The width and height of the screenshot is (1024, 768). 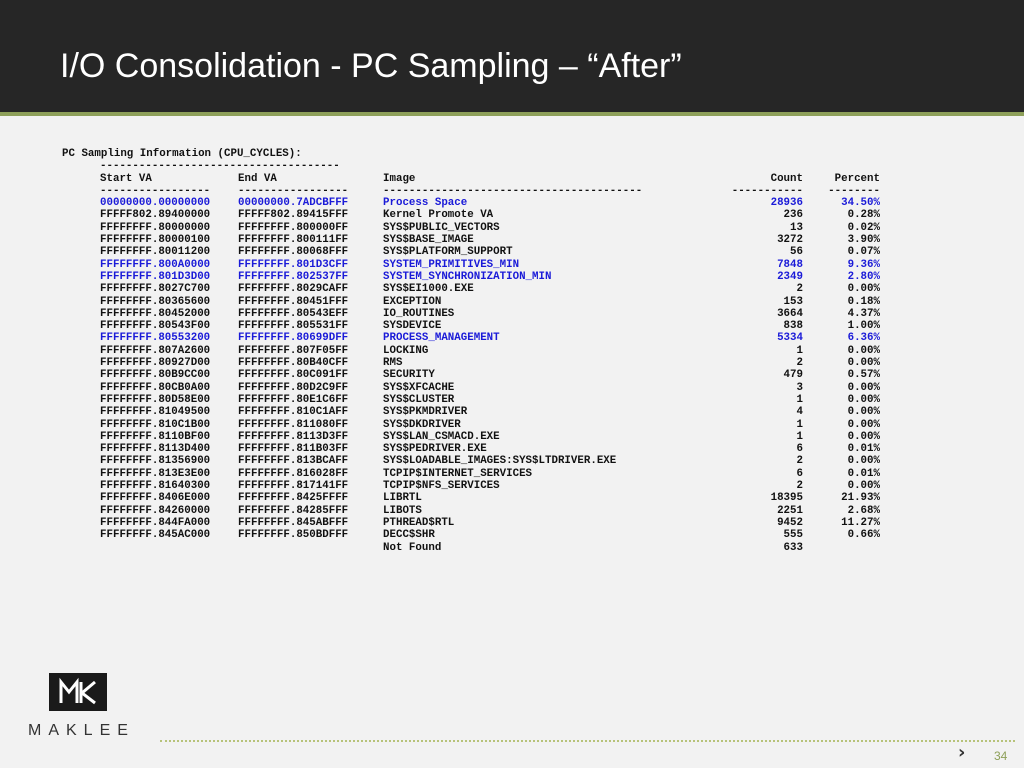 What do you see at coordinates (863, 326) in the screenshot?
I see `cell-percent: 1.00%` at bounding box center [863, 326].